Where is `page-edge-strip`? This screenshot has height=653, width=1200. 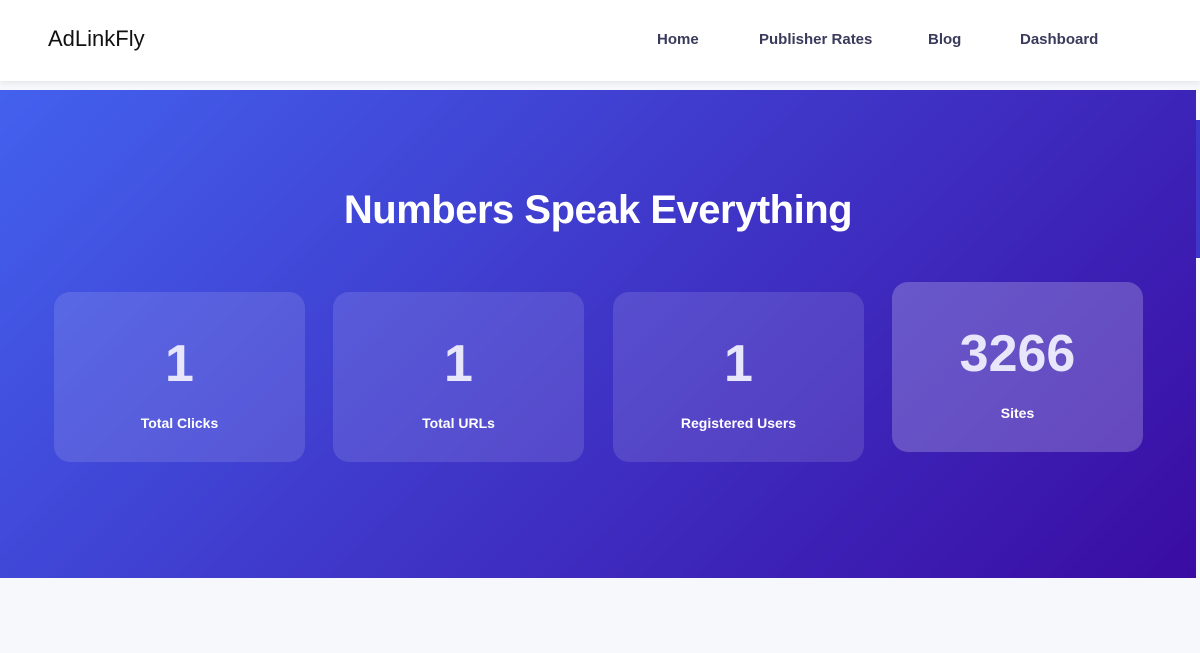
page-edge-strip is located at coordinates (1198, 189).